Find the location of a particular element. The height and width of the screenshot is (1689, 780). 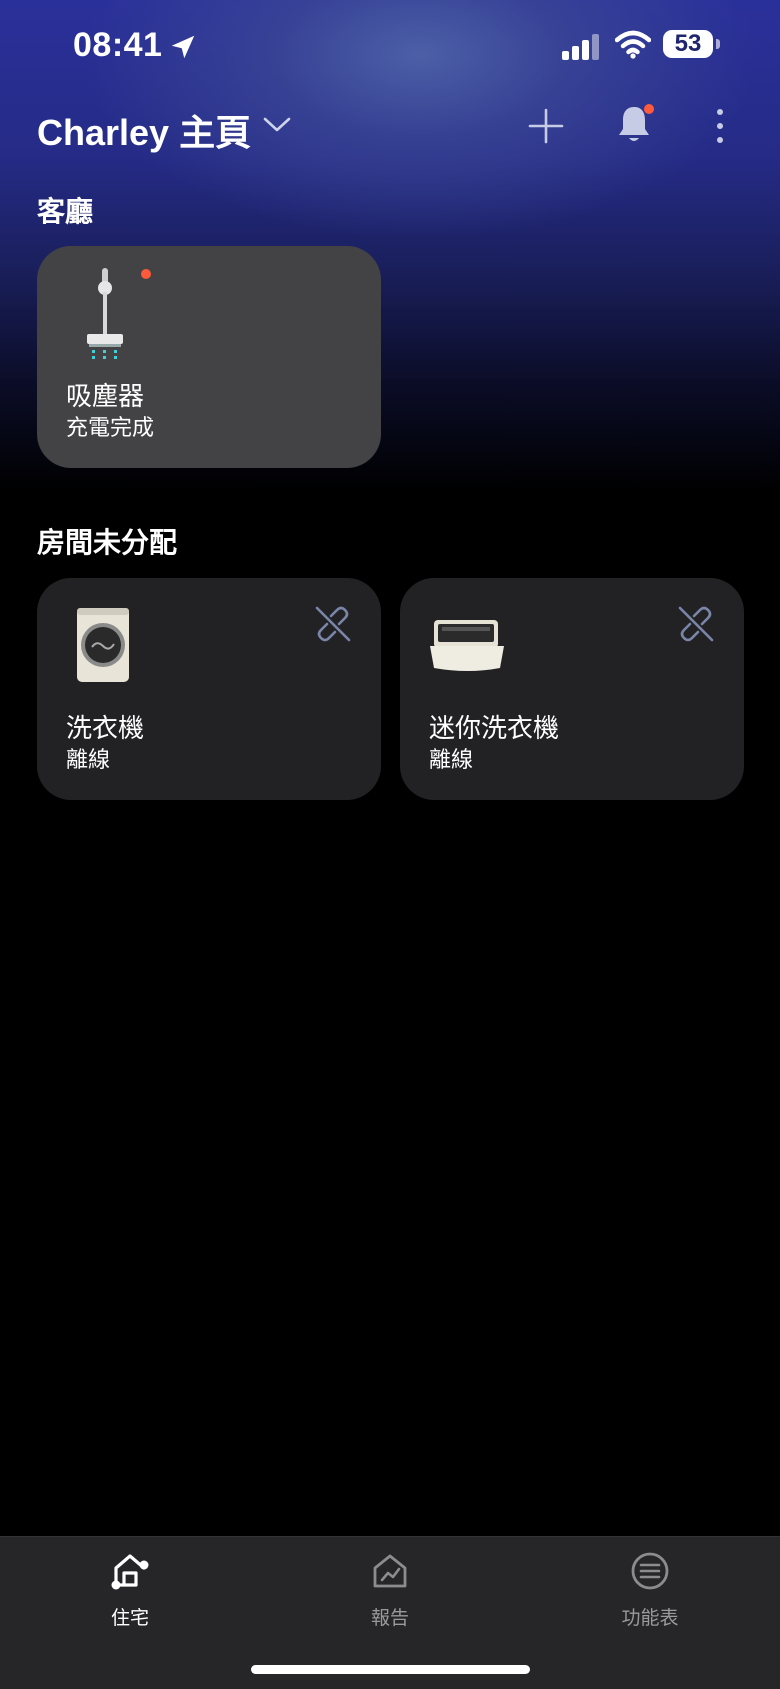

report-icon is located at coordinates (390, 1571).